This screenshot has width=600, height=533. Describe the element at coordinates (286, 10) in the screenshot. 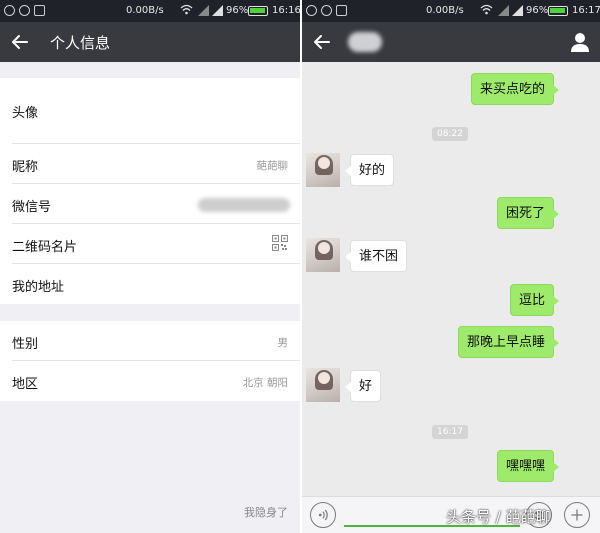

I see `clock: 16:16` at that location.